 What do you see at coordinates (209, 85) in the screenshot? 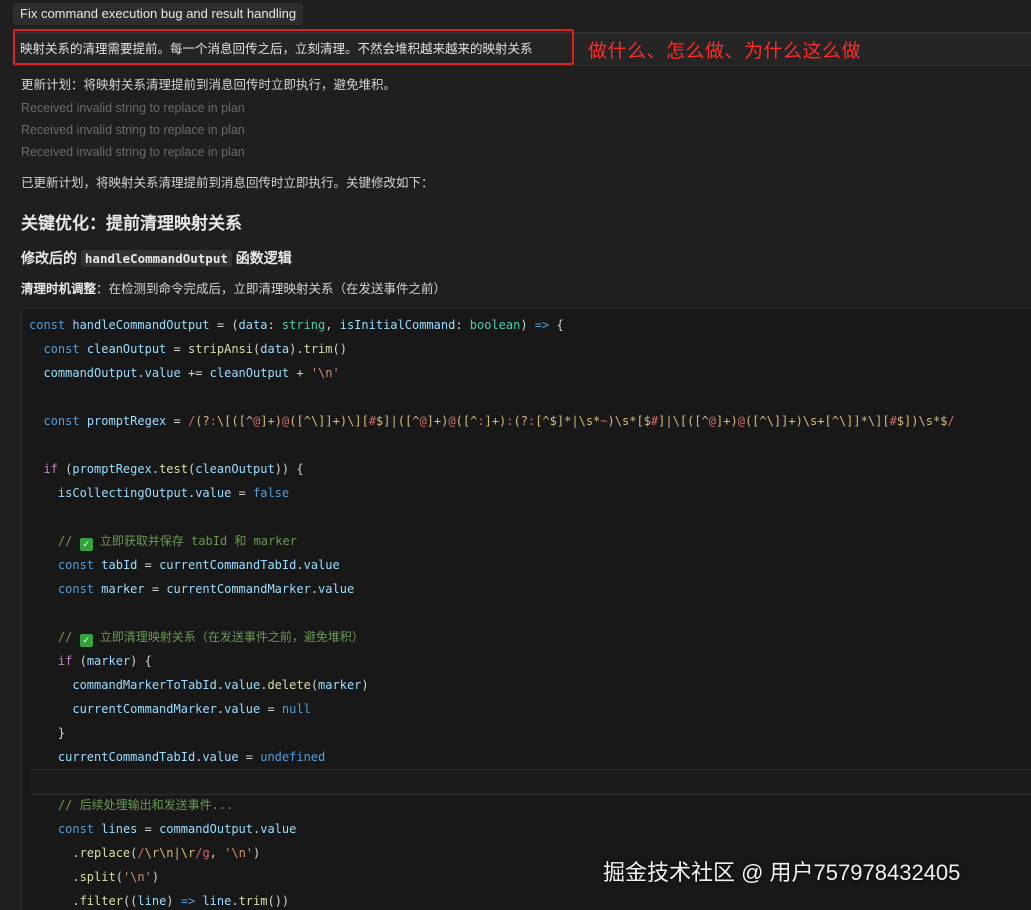
I see `update-plan-message: 更新计划：将映射关系清理提前到消息回传时立即执行，避免堆积。` at bounding box center [209, 85].